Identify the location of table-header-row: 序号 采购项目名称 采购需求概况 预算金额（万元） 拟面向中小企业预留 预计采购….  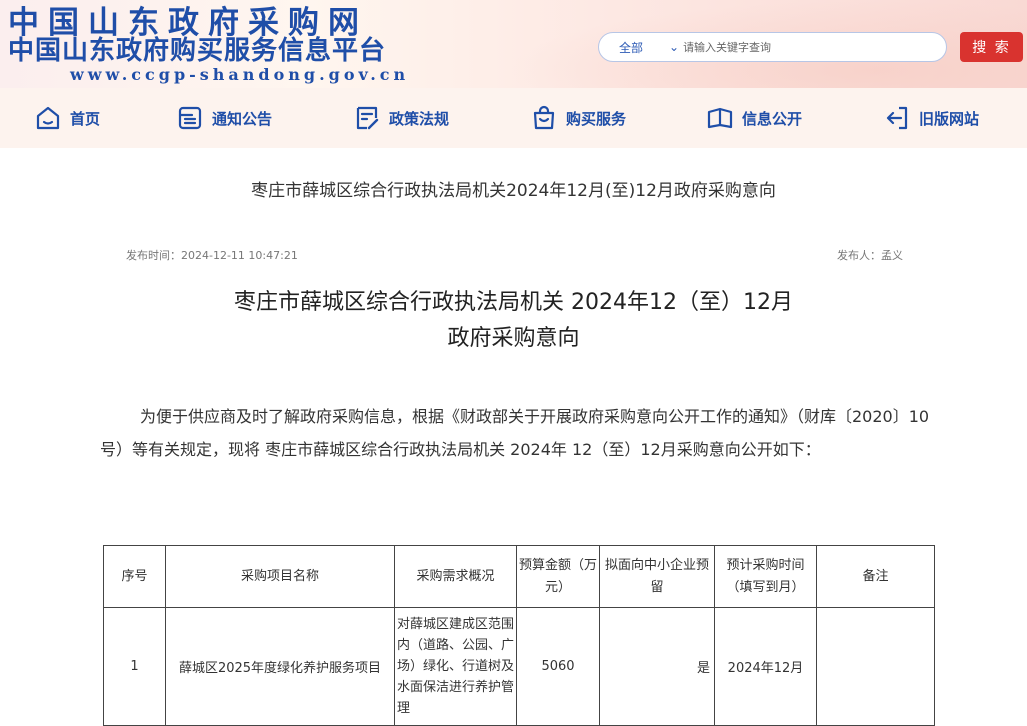
(519, 576).